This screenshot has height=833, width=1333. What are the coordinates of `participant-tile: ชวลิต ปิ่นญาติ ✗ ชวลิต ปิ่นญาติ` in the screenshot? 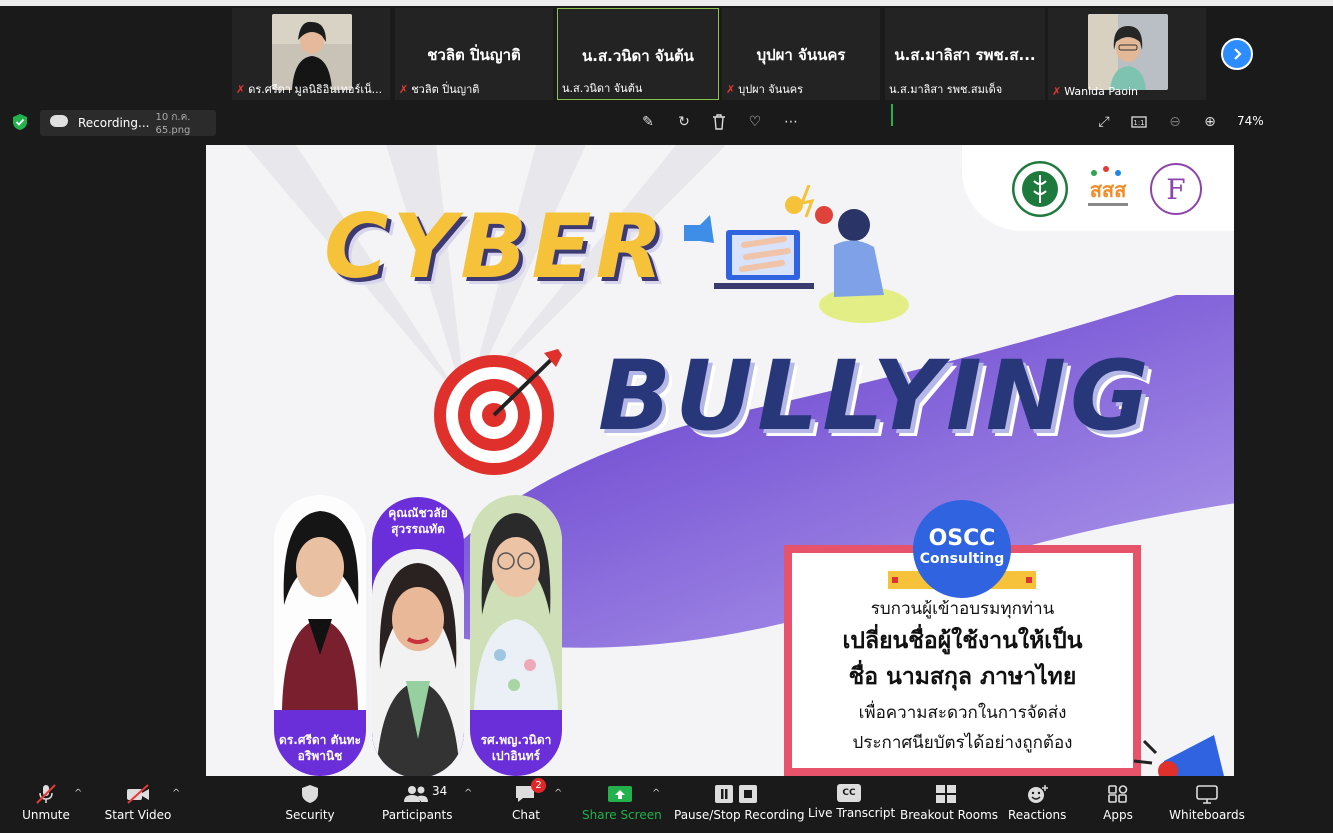 It's located at (474, 54).